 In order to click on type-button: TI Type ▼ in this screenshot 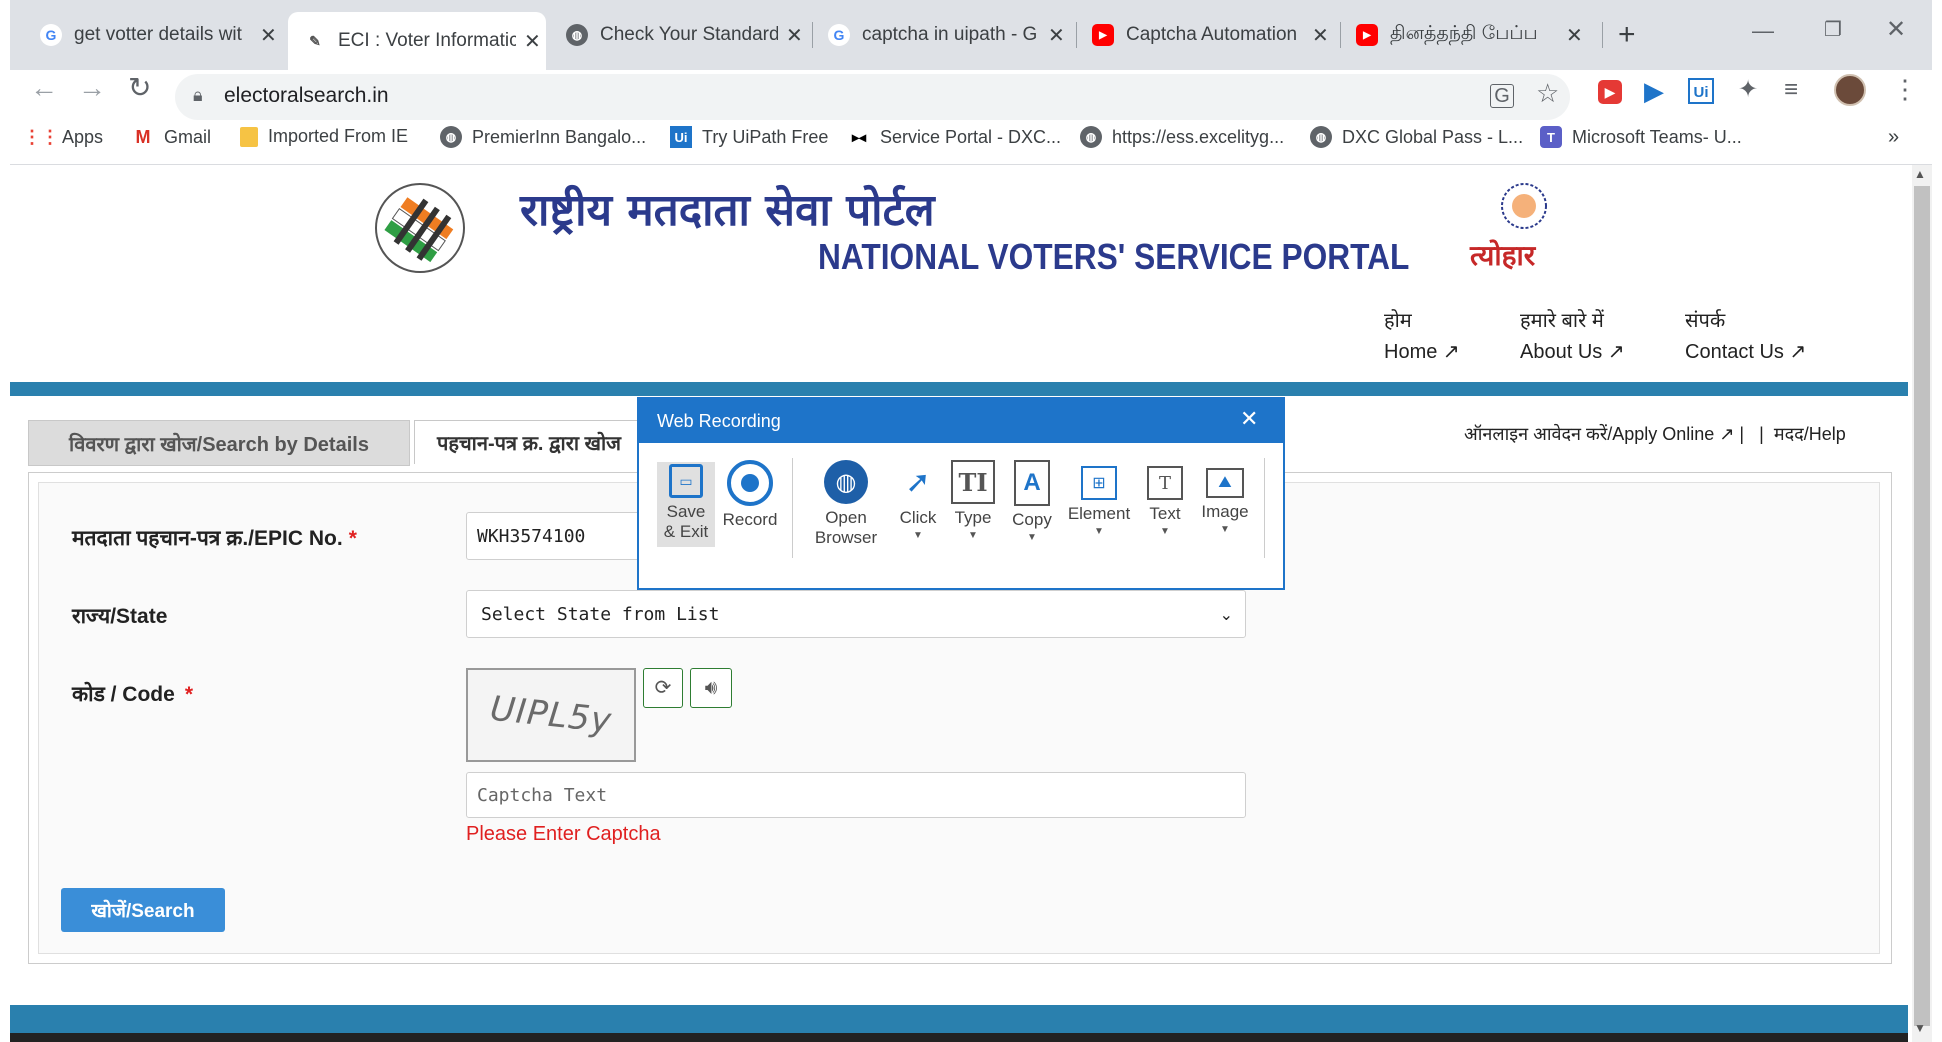, I will do `click(973, 500)`.